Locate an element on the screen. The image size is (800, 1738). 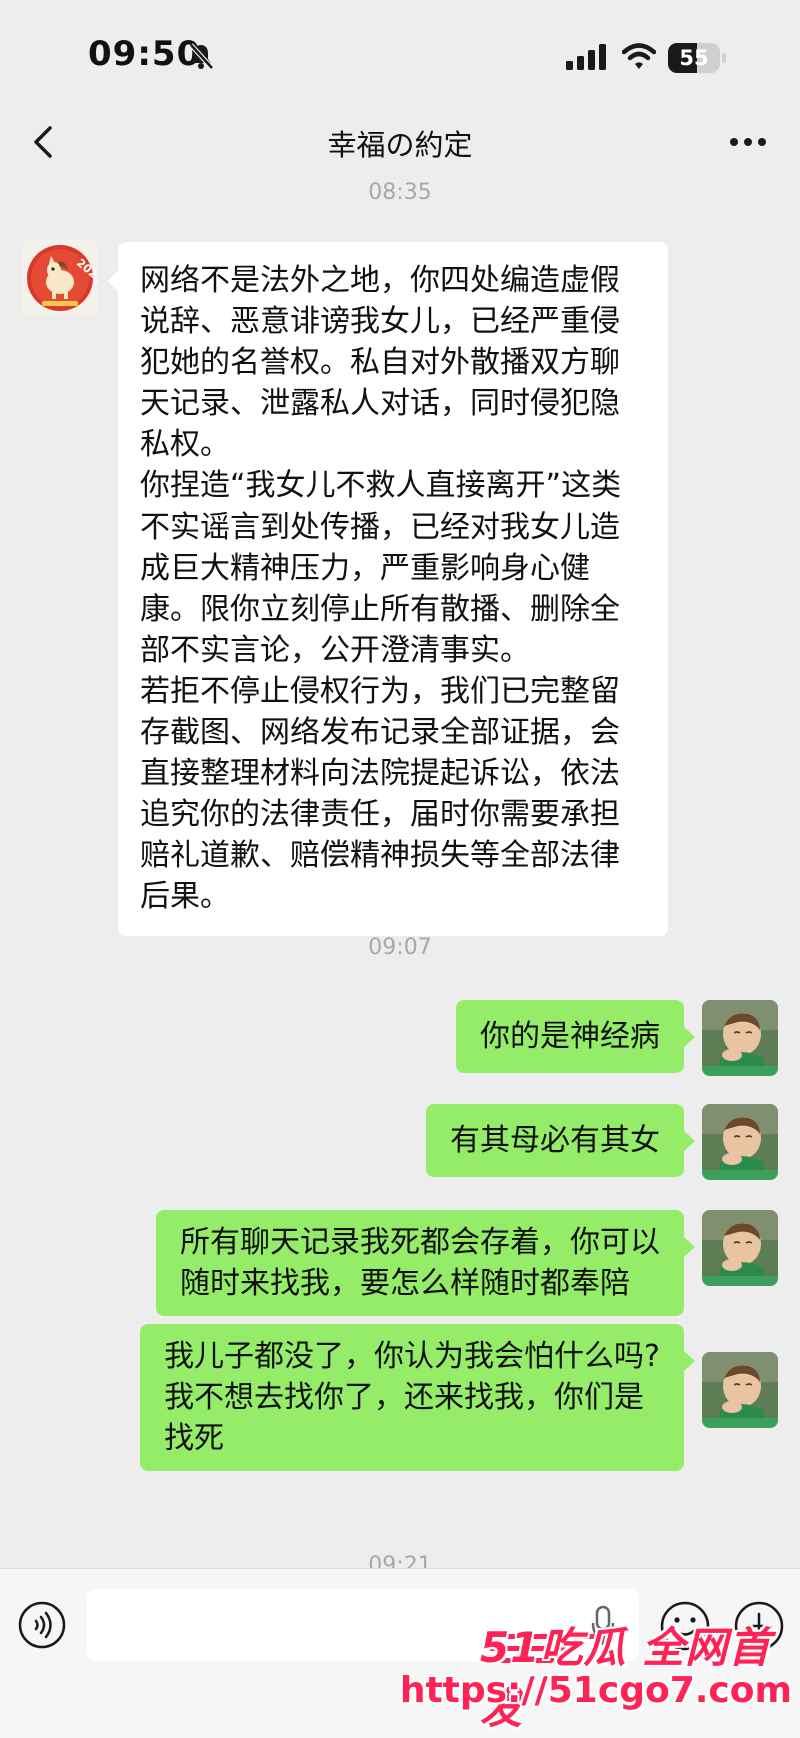
outgoing-message-bubble: 你的是神经病 is located at coordinates (575, 1037).